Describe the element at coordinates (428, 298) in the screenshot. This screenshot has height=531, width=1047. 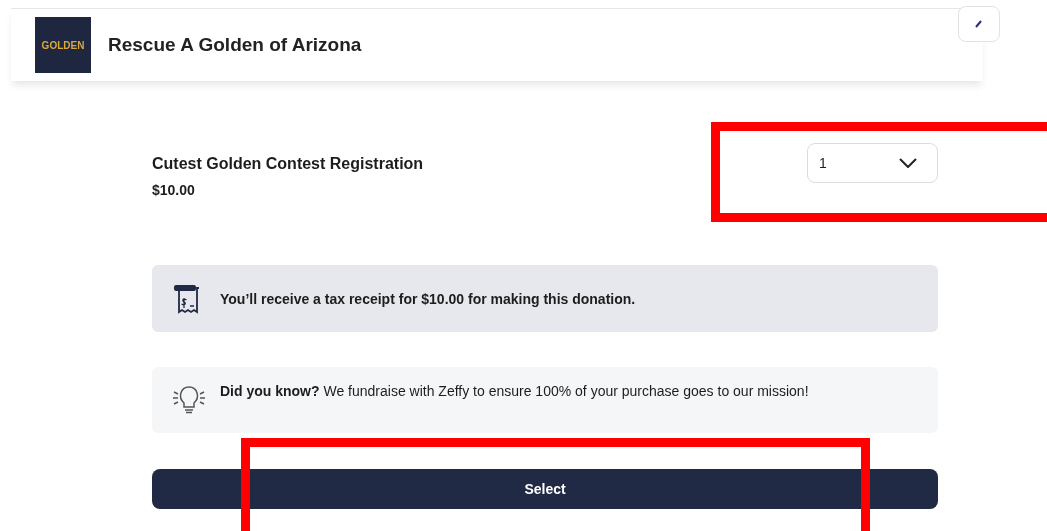
I see `notice-text: You’ll receive a tax receipt for $10.00 for making this donation.` at that location.